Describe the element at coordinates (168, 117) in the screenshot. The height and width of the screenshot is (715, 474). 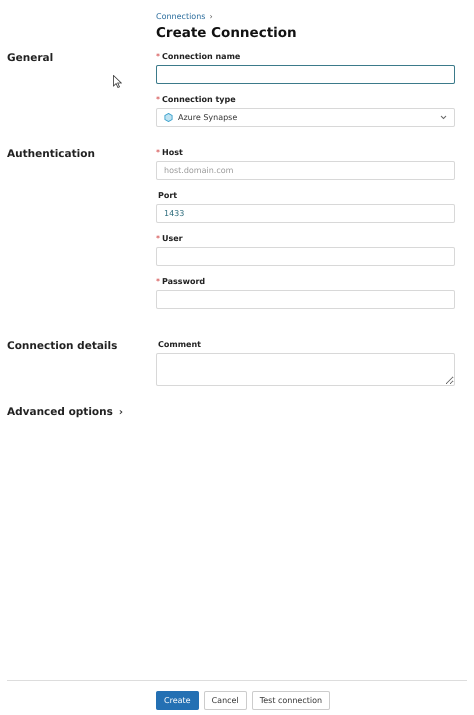
I see `hexagon-icon` at that location.